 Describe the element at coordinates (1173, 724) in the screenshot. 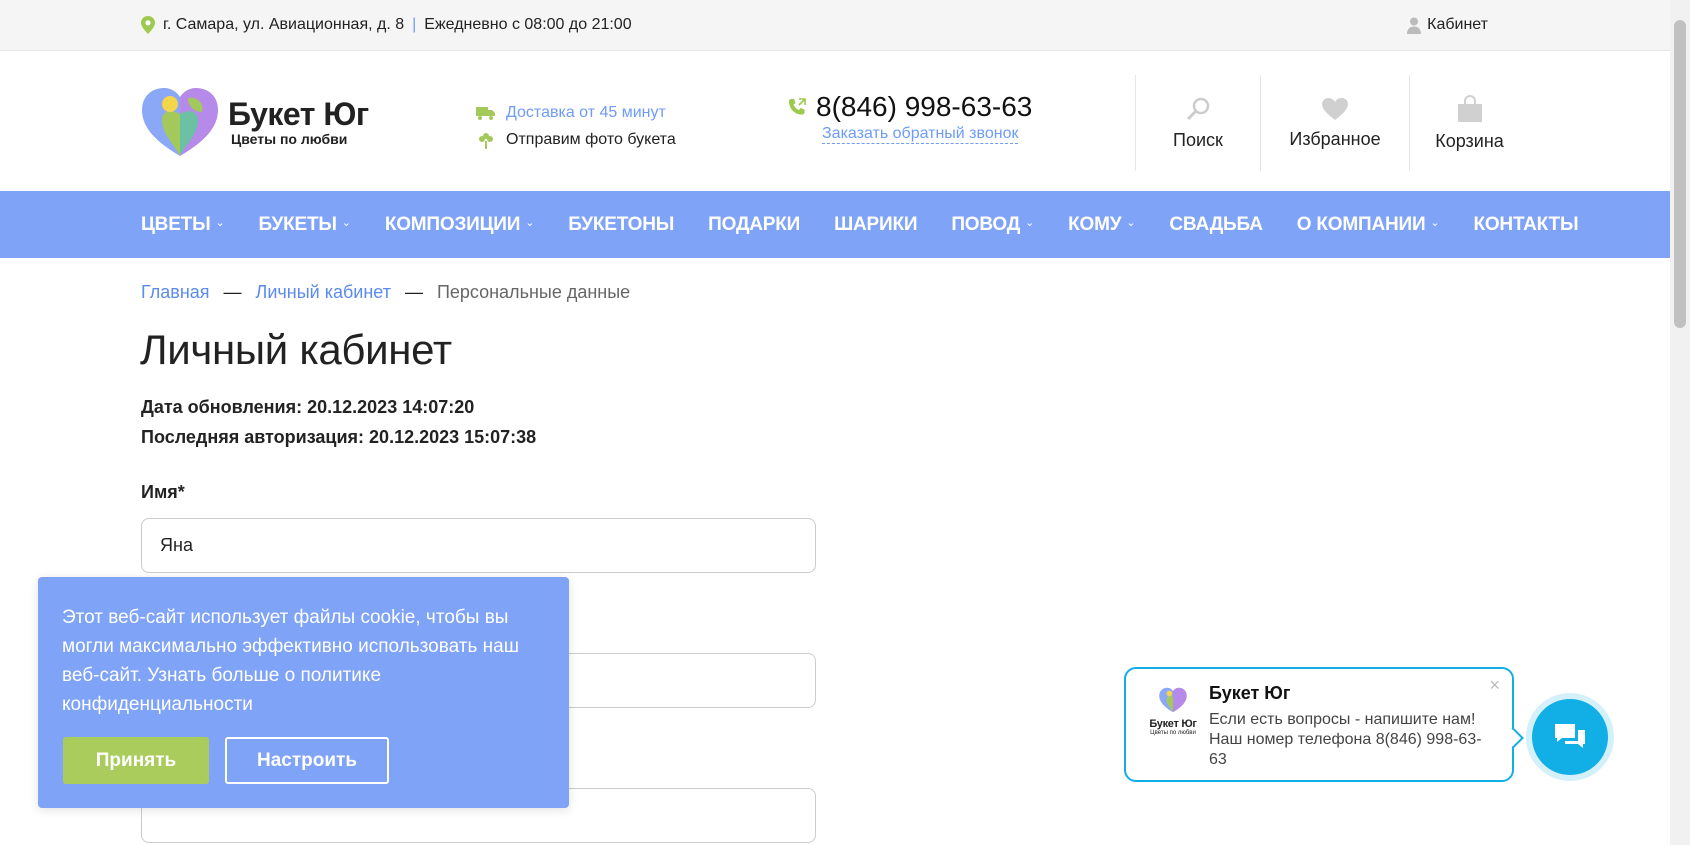

I see `chat-logo-brand: Букет Юг` at that location.